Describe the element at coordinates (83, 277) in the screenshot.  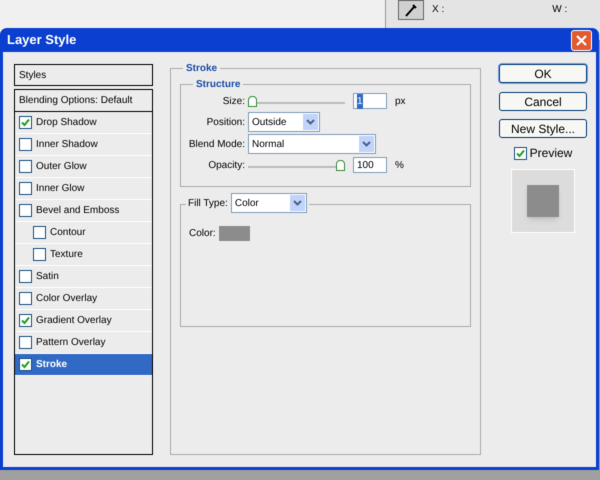
I see `list-item: Satin` at that location.